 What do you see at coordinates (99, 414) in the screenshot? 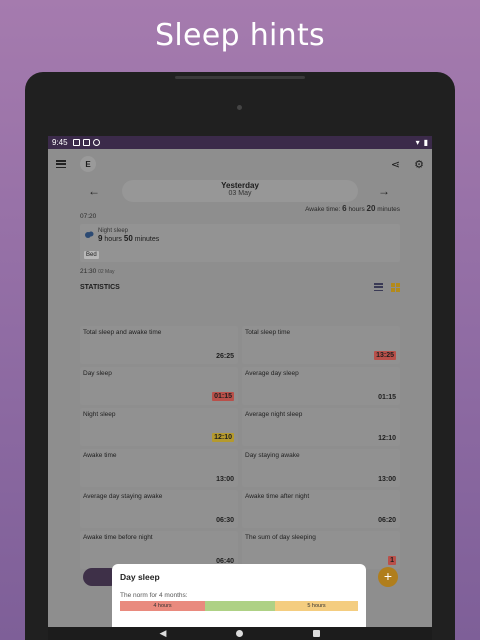
I see `stat-label: Night sleep` at bounding box center [99, 414].